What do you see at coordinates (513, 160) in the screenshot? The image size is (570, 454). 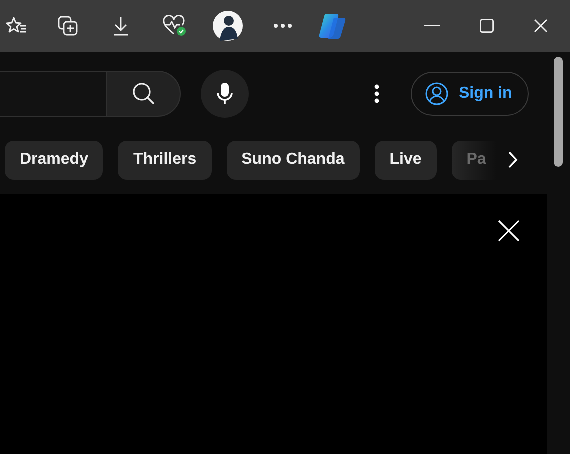 I see `chevron-right-icon` at bounding box center [513, 160].